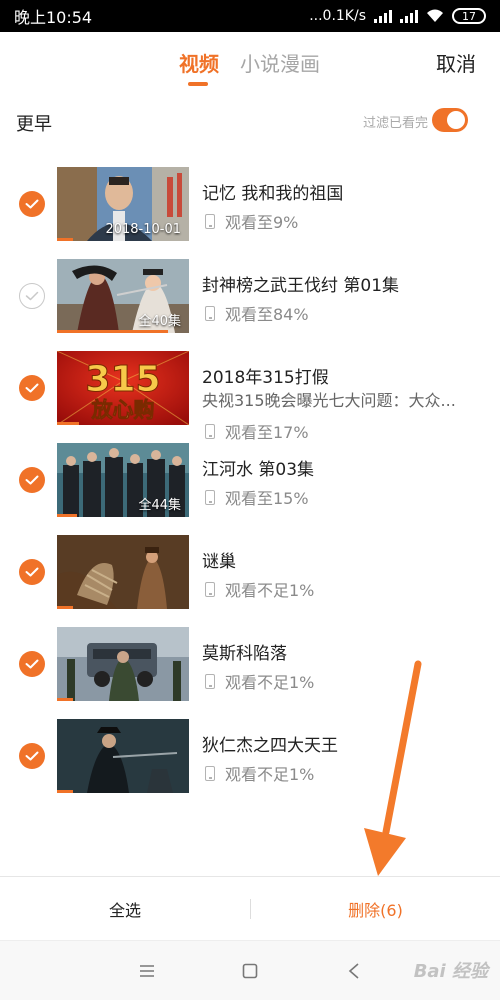 This screenshot has width=500, height=1000. Describe the element at coordinates (53, 17) in the screenshot. I see `status-time: 晚上10:54` at that location.